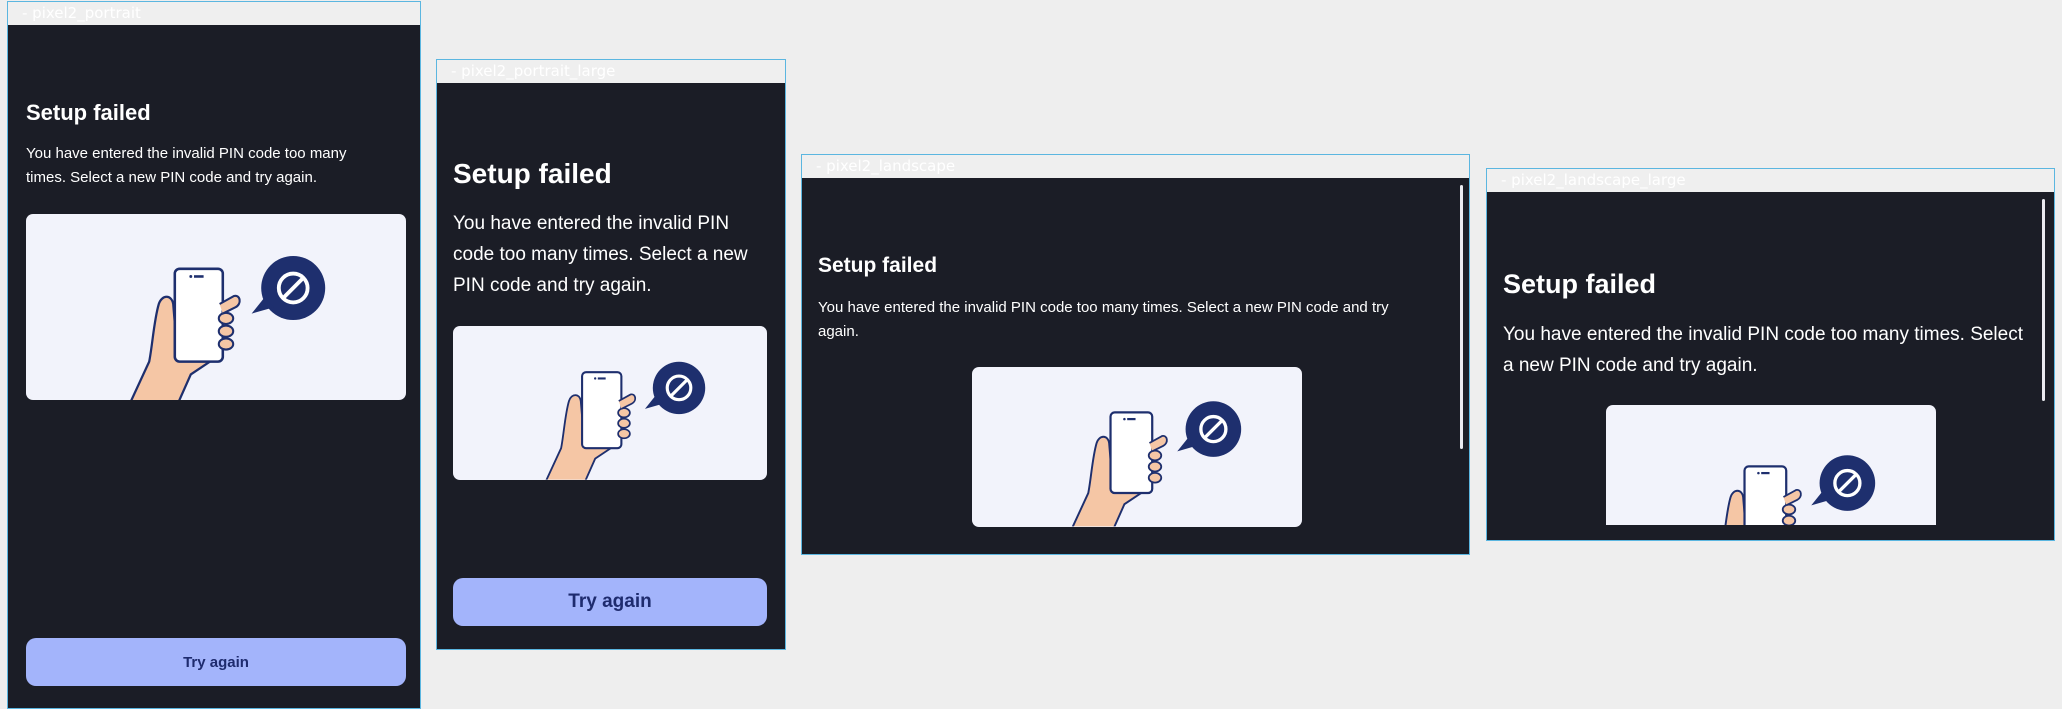  What do you see at coordinates (1135, 166) in the screenshot?
I see `frame-label: - pixel2_landscape` at bounding box center [1135, 166].